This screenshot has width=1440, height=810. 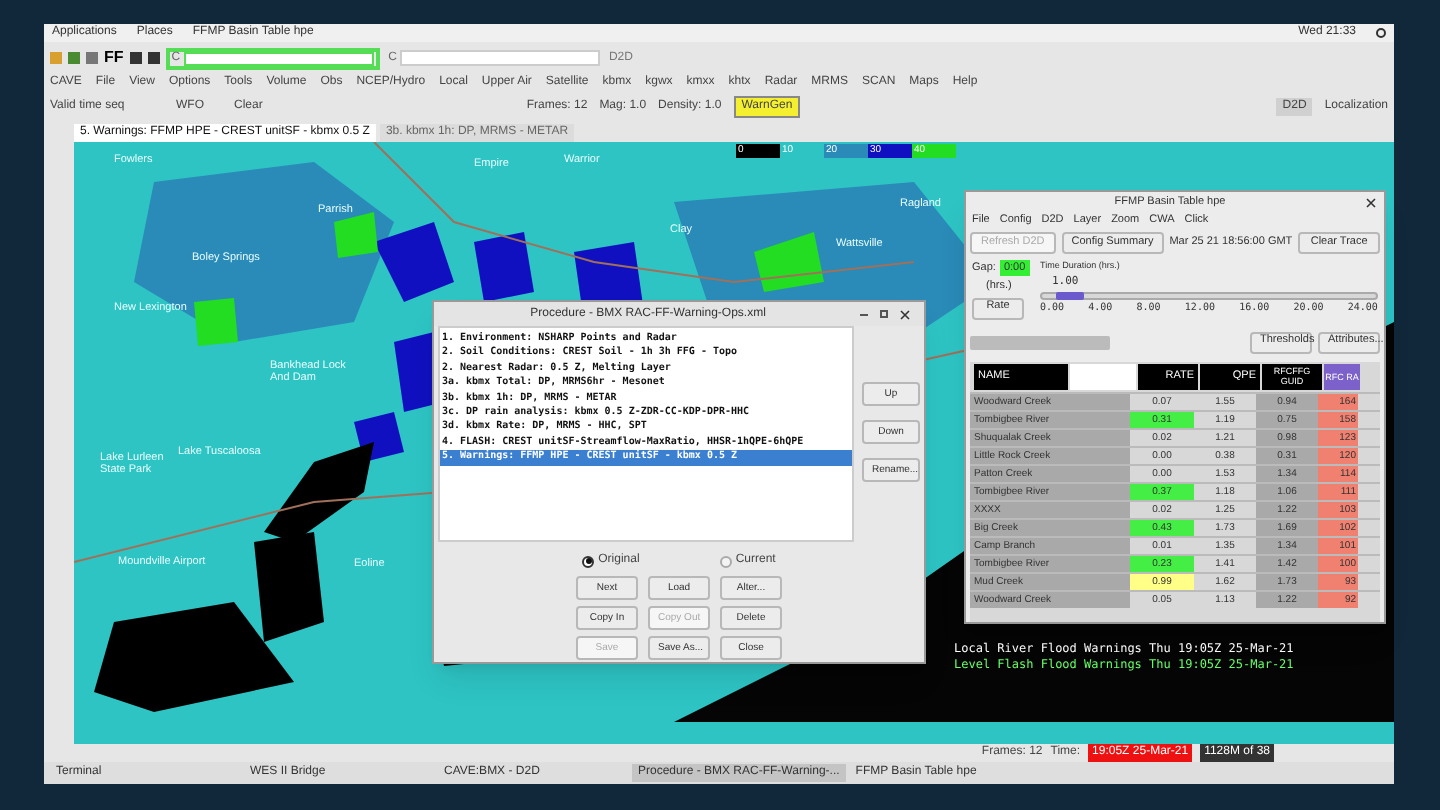 What do you see at coordinates (114, 58) in the screenshot?
I see `ff-button: FF` at bounding box center [114, 58].